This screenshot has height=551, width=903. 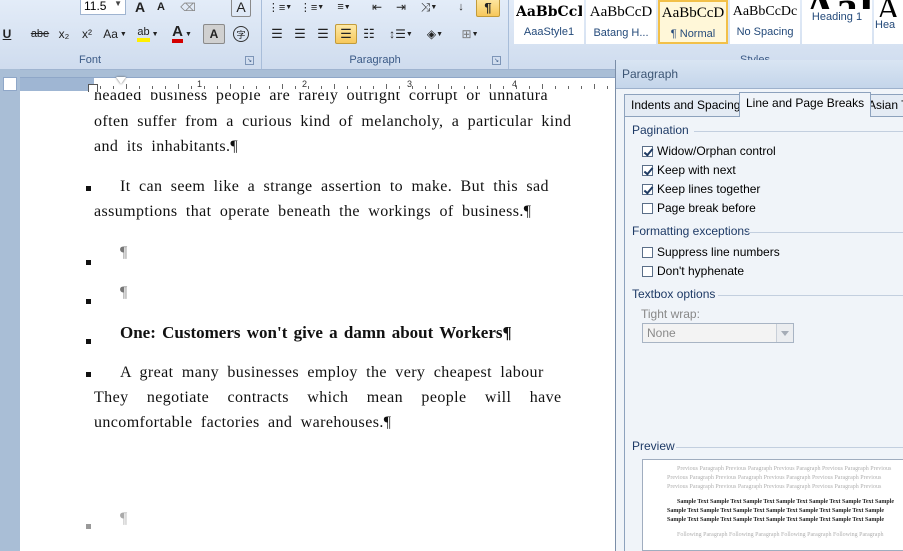 What do you see at coordinates (549, 22) in the screenshot?
I see `style-aaastyle1: AaBbCcI AaaStyle1` at bounding box center [549, 22].